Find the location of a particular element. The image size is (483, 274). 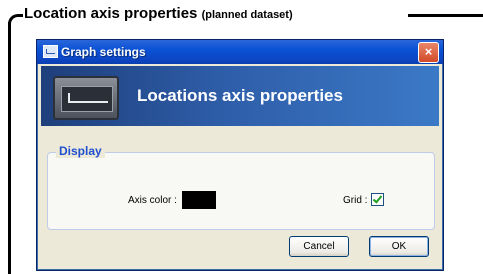

graph-settings-icon is located at coordinates (50, 51).